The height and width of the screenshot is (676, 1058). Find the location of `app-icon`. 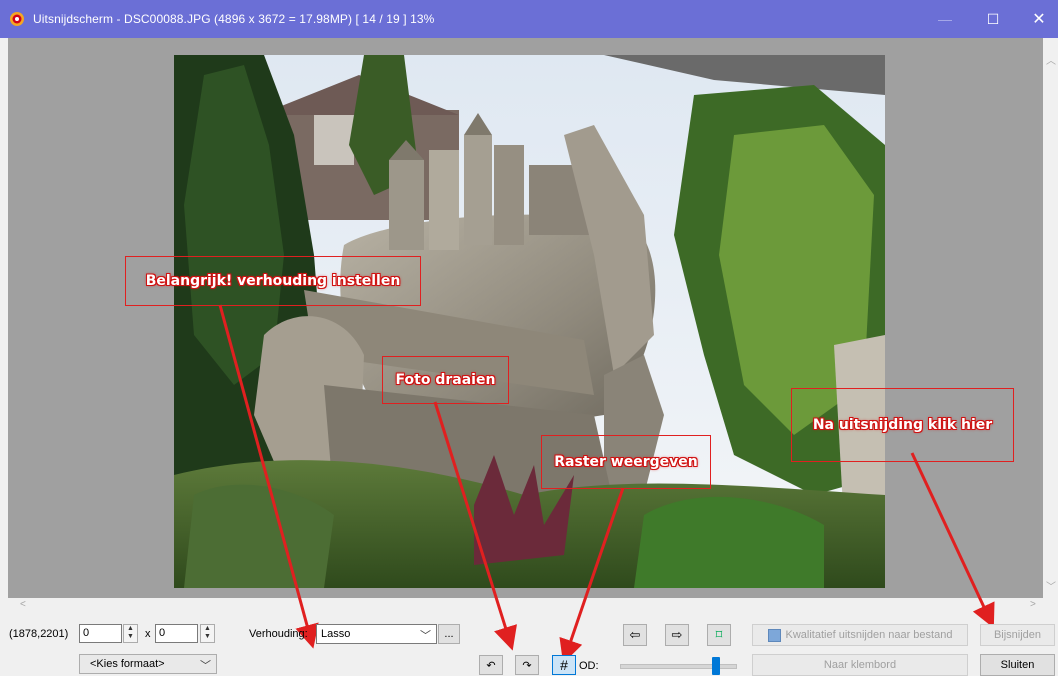

app-icon is located at coordinates (17, 19).